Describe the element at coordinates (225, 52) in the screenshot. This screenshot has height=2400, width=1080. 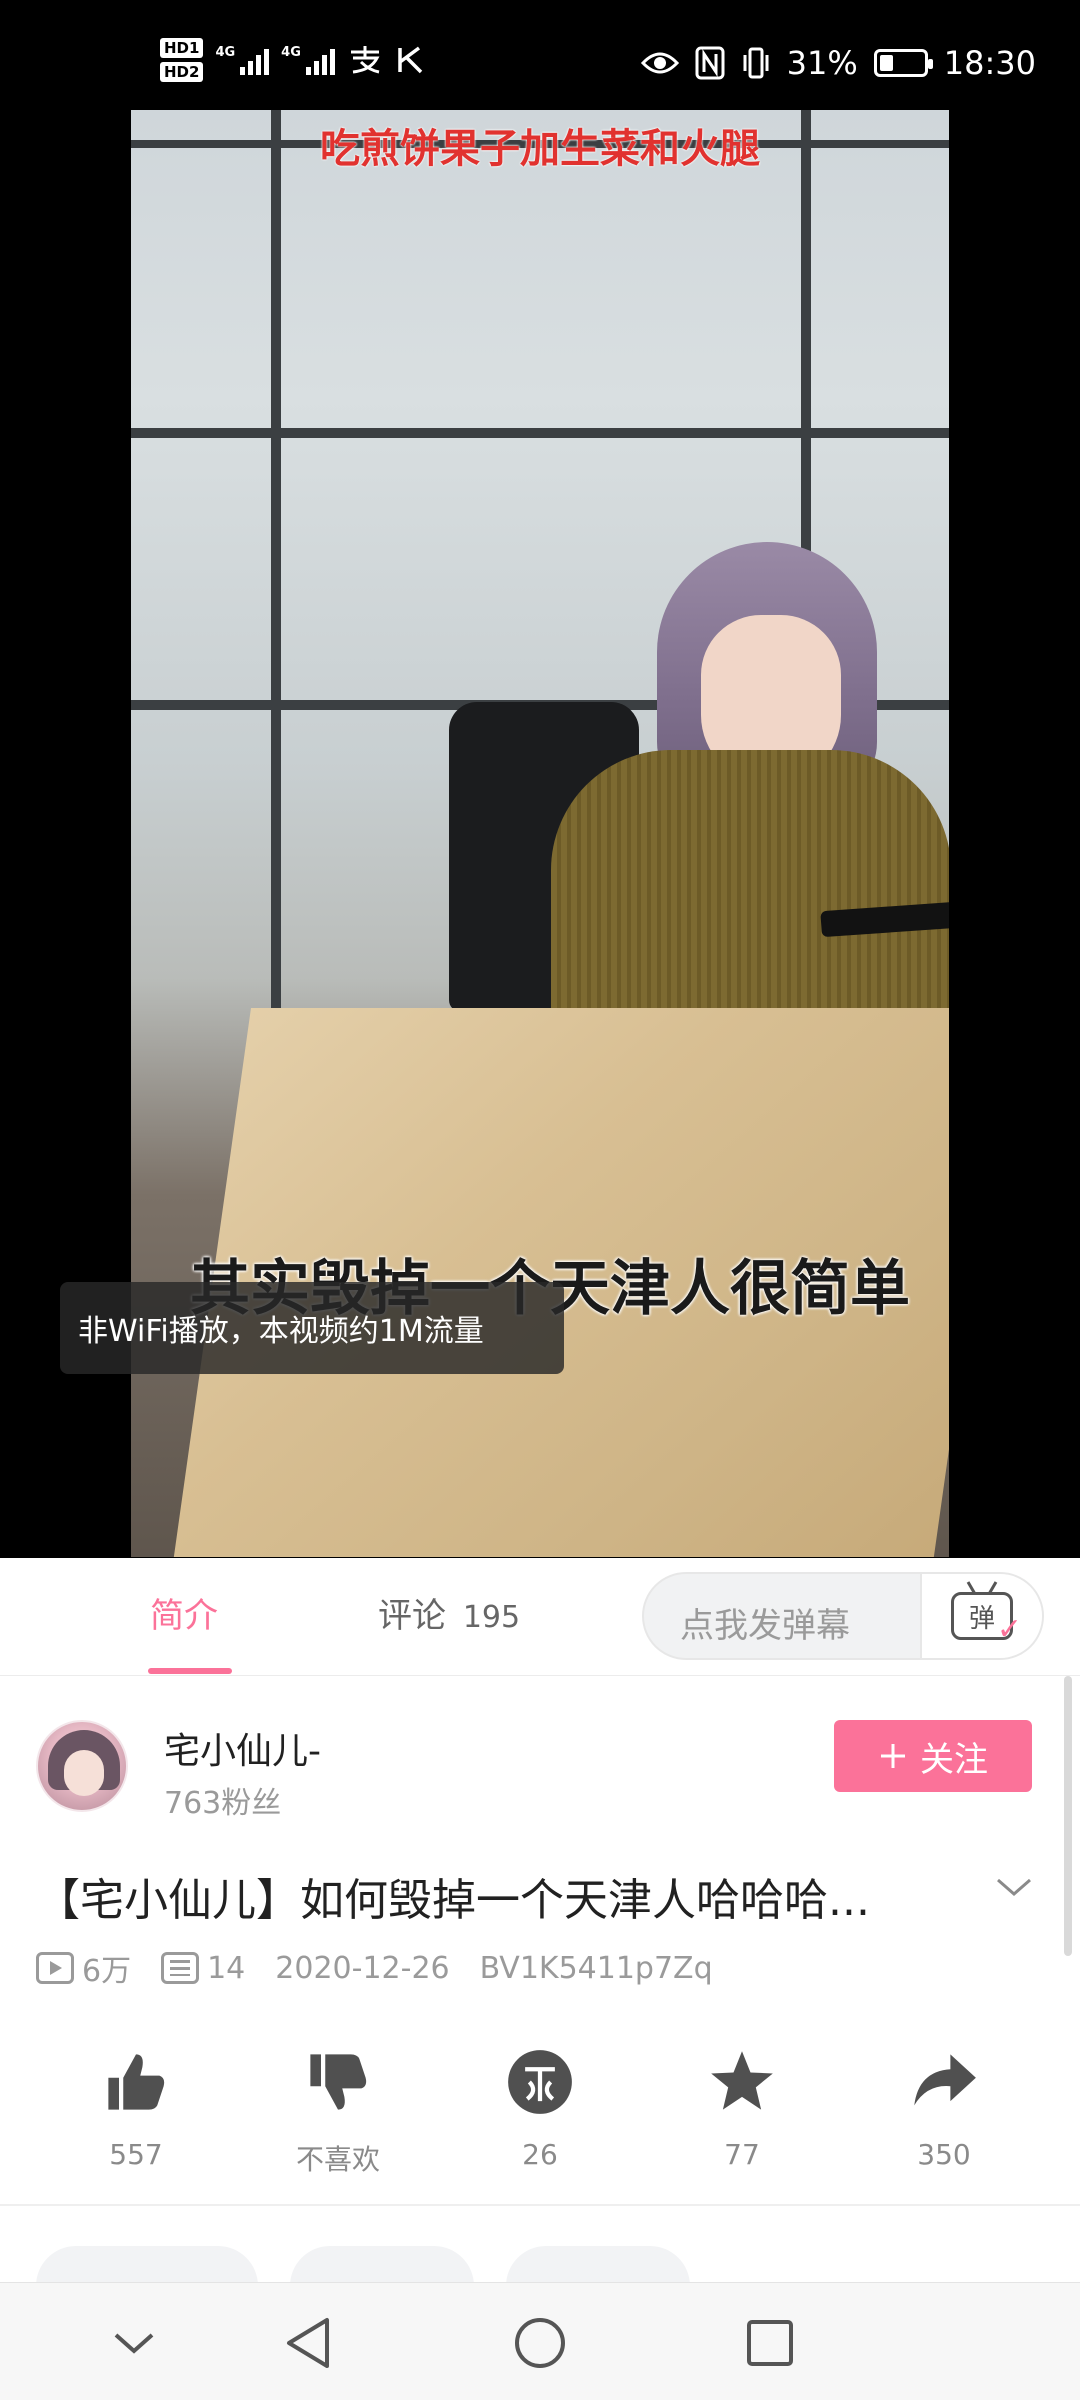
I see `signal1-label: 4G` at that location.